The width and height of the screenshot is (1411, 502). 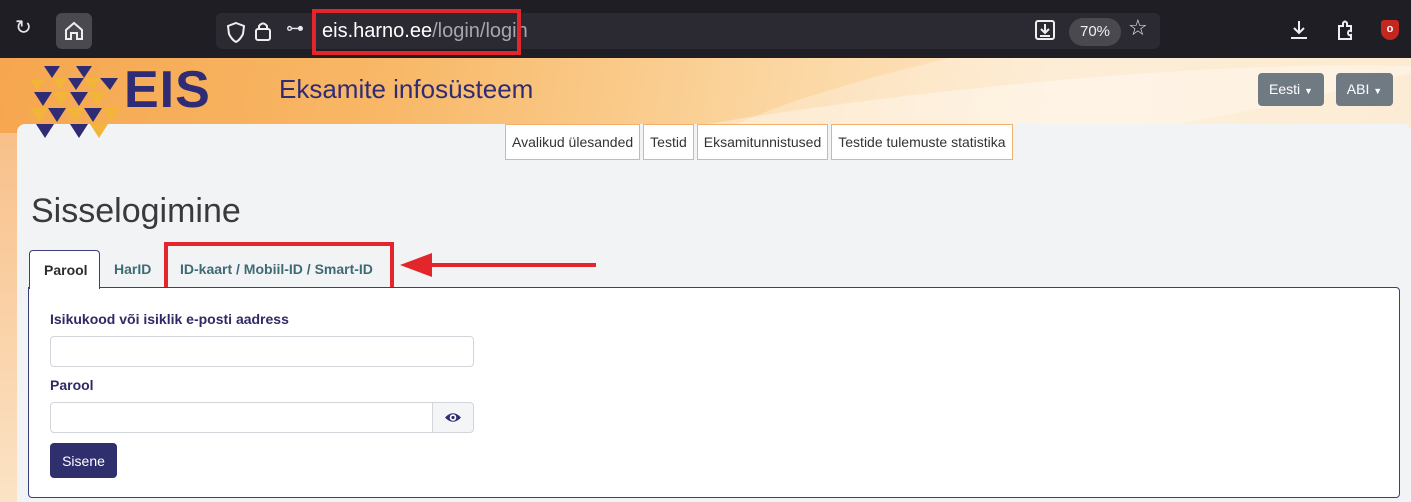 I want to click on nav-item-tests: Testid, so click(x=668, y=142).